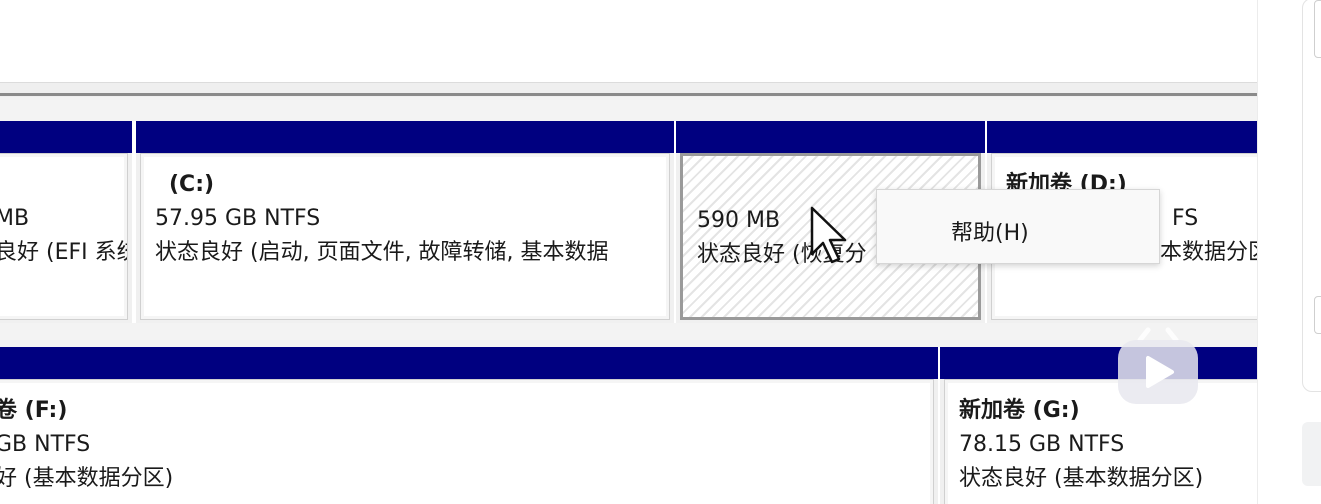  What do you see at coordinates (1289, 252) in the screenshot?
I see `side-panel` at bounding box center [1289, 252].